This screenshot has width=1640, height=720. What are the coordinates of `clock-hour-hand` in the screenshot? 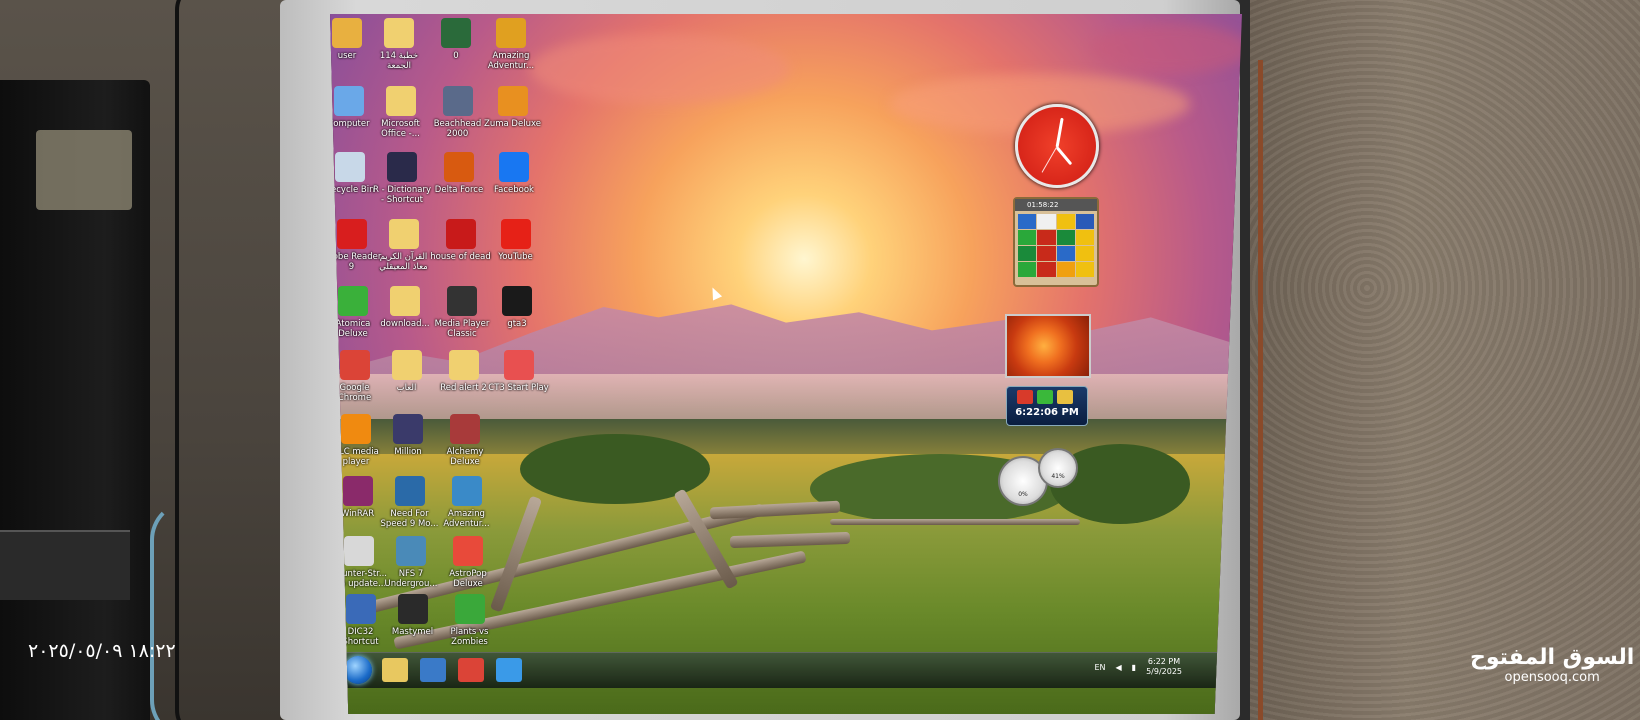 It's located at (1064, 156).